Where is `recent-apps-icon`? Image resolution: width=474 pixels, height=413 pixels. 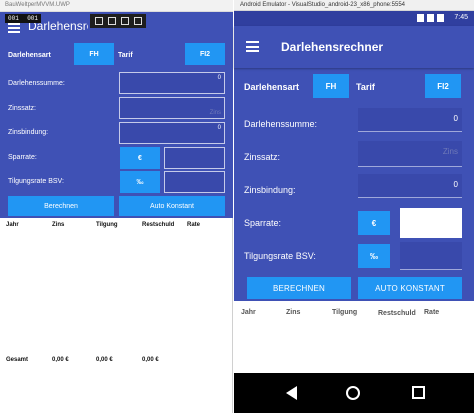 recent-apps-icon is located at coordinates (418, 392).